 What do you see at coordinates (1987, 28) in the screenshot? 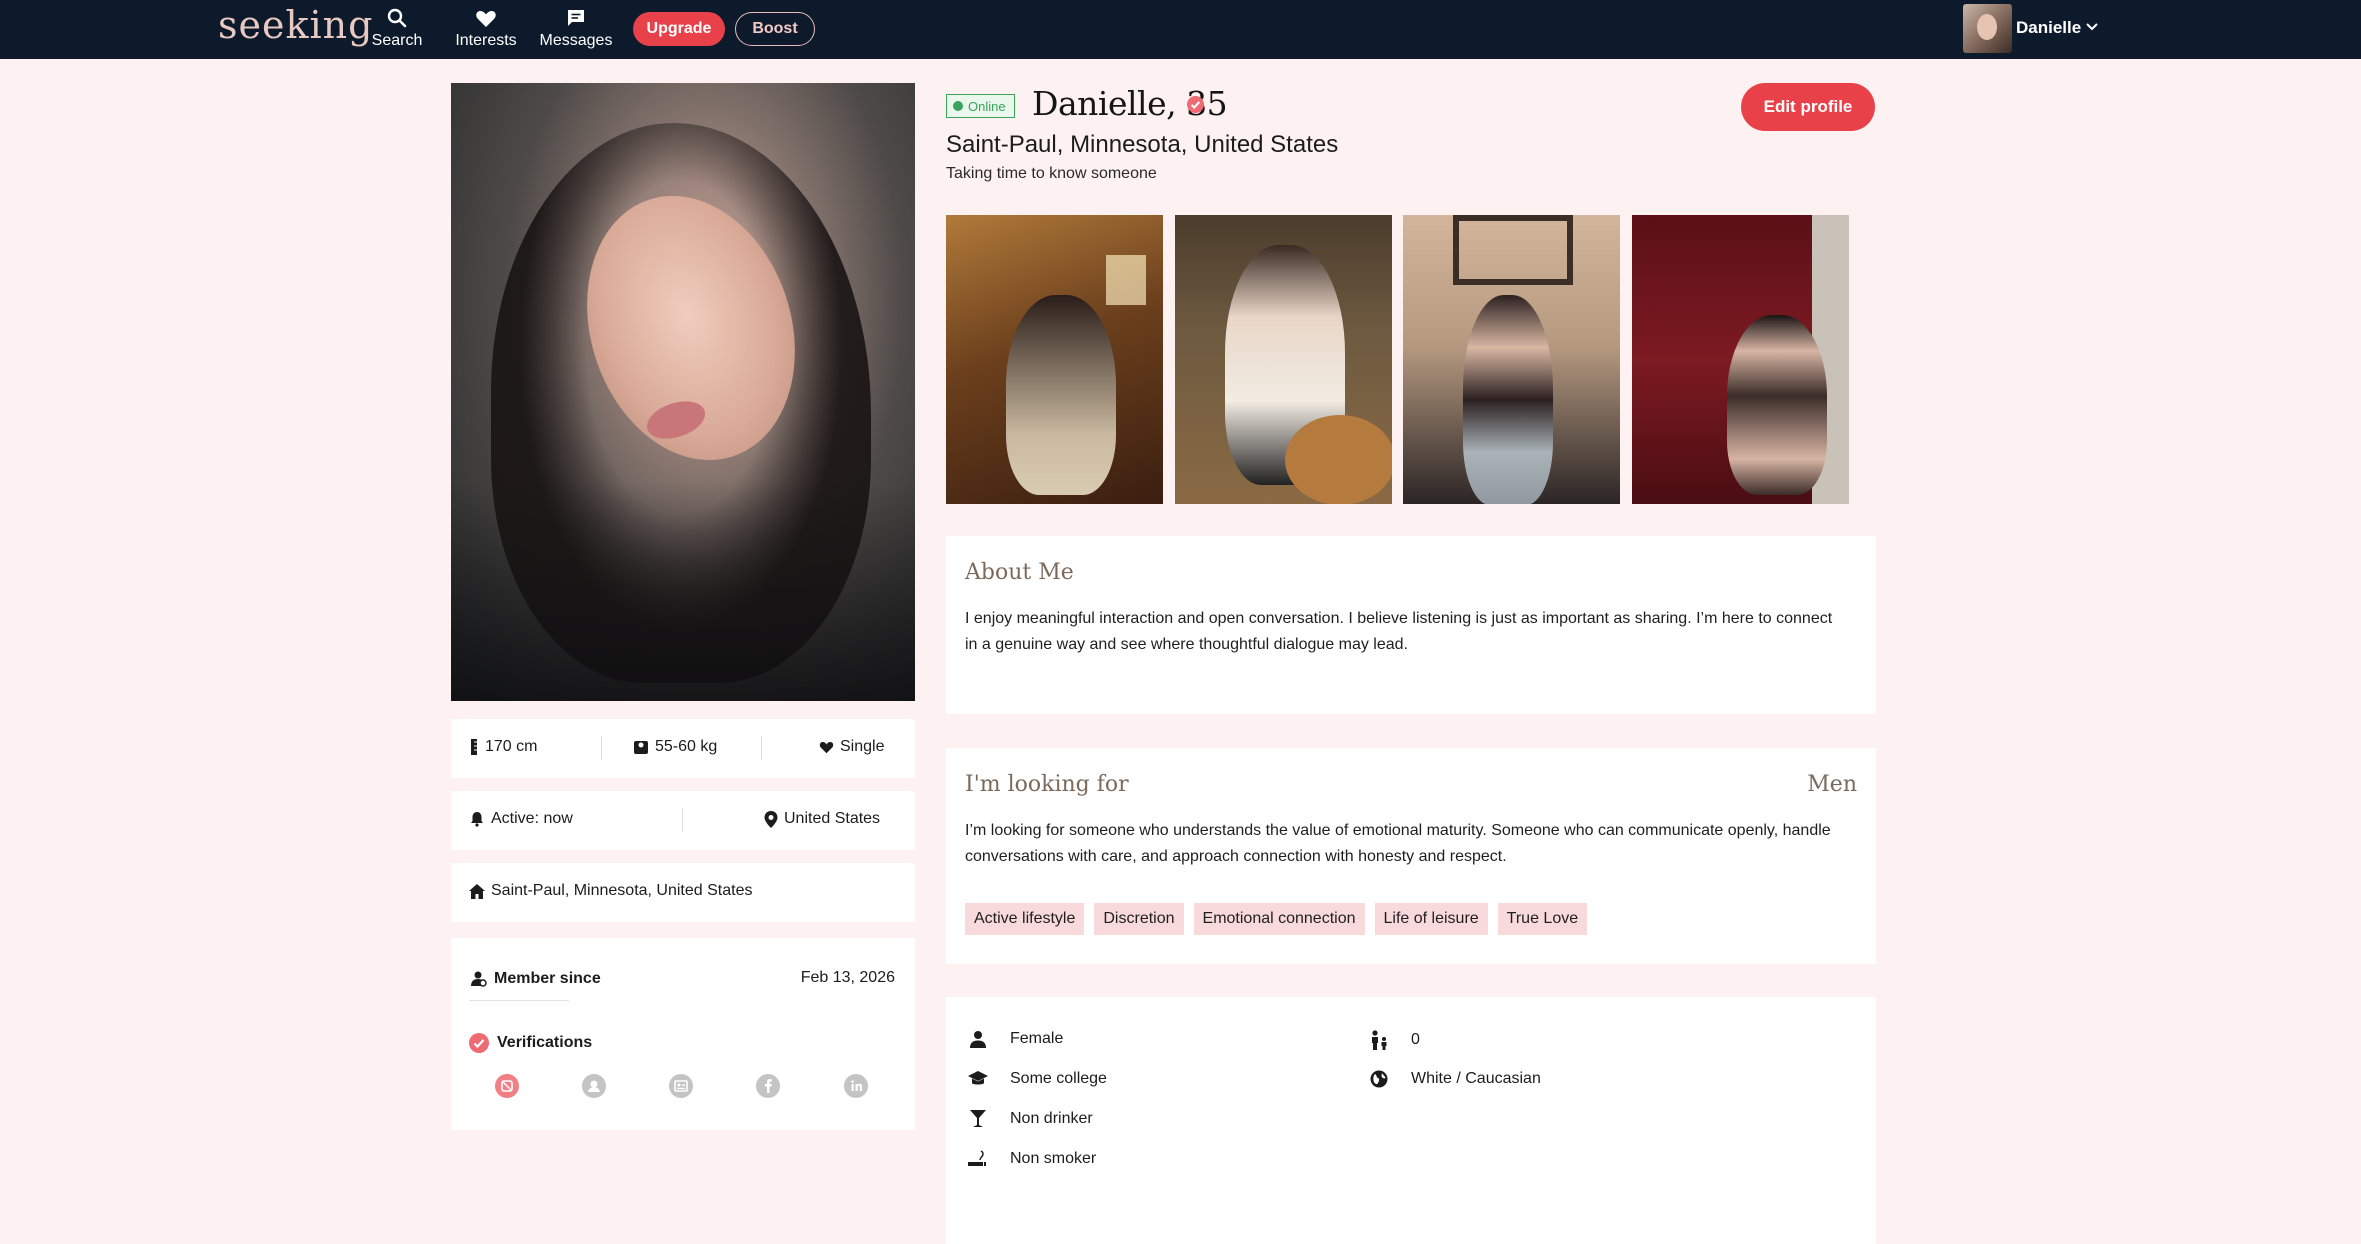
I see `user-avatar` at bounding box center [1987, 28].